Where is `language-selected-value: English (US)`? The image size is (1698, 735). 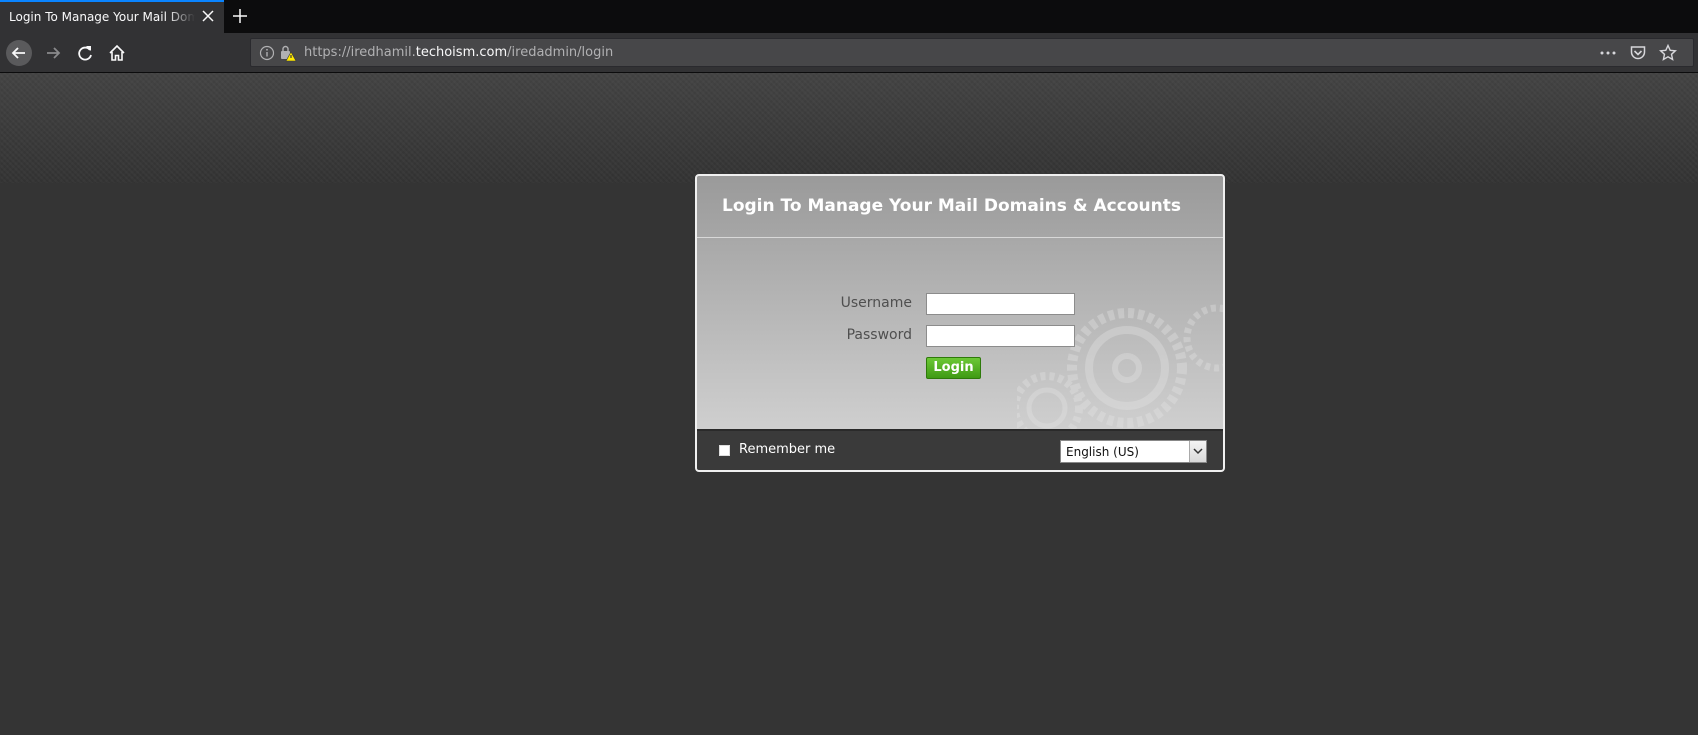
language-selected-value: English (US) is located at coordinates (1102, 452).